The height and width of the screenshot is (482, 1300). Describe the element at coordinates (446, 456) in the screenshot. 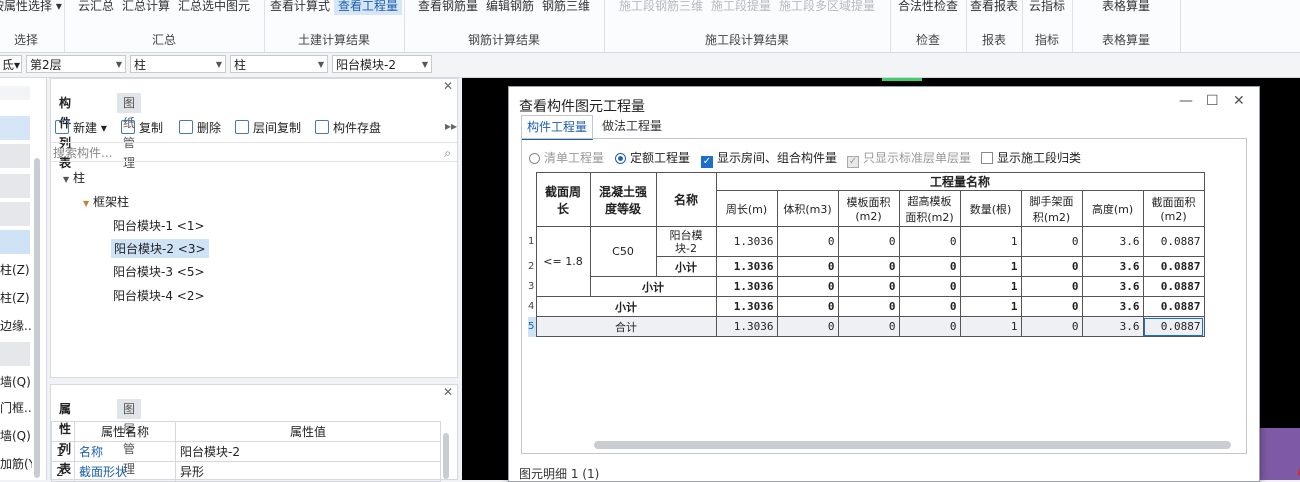

I see `property-scrollbar` at that location.